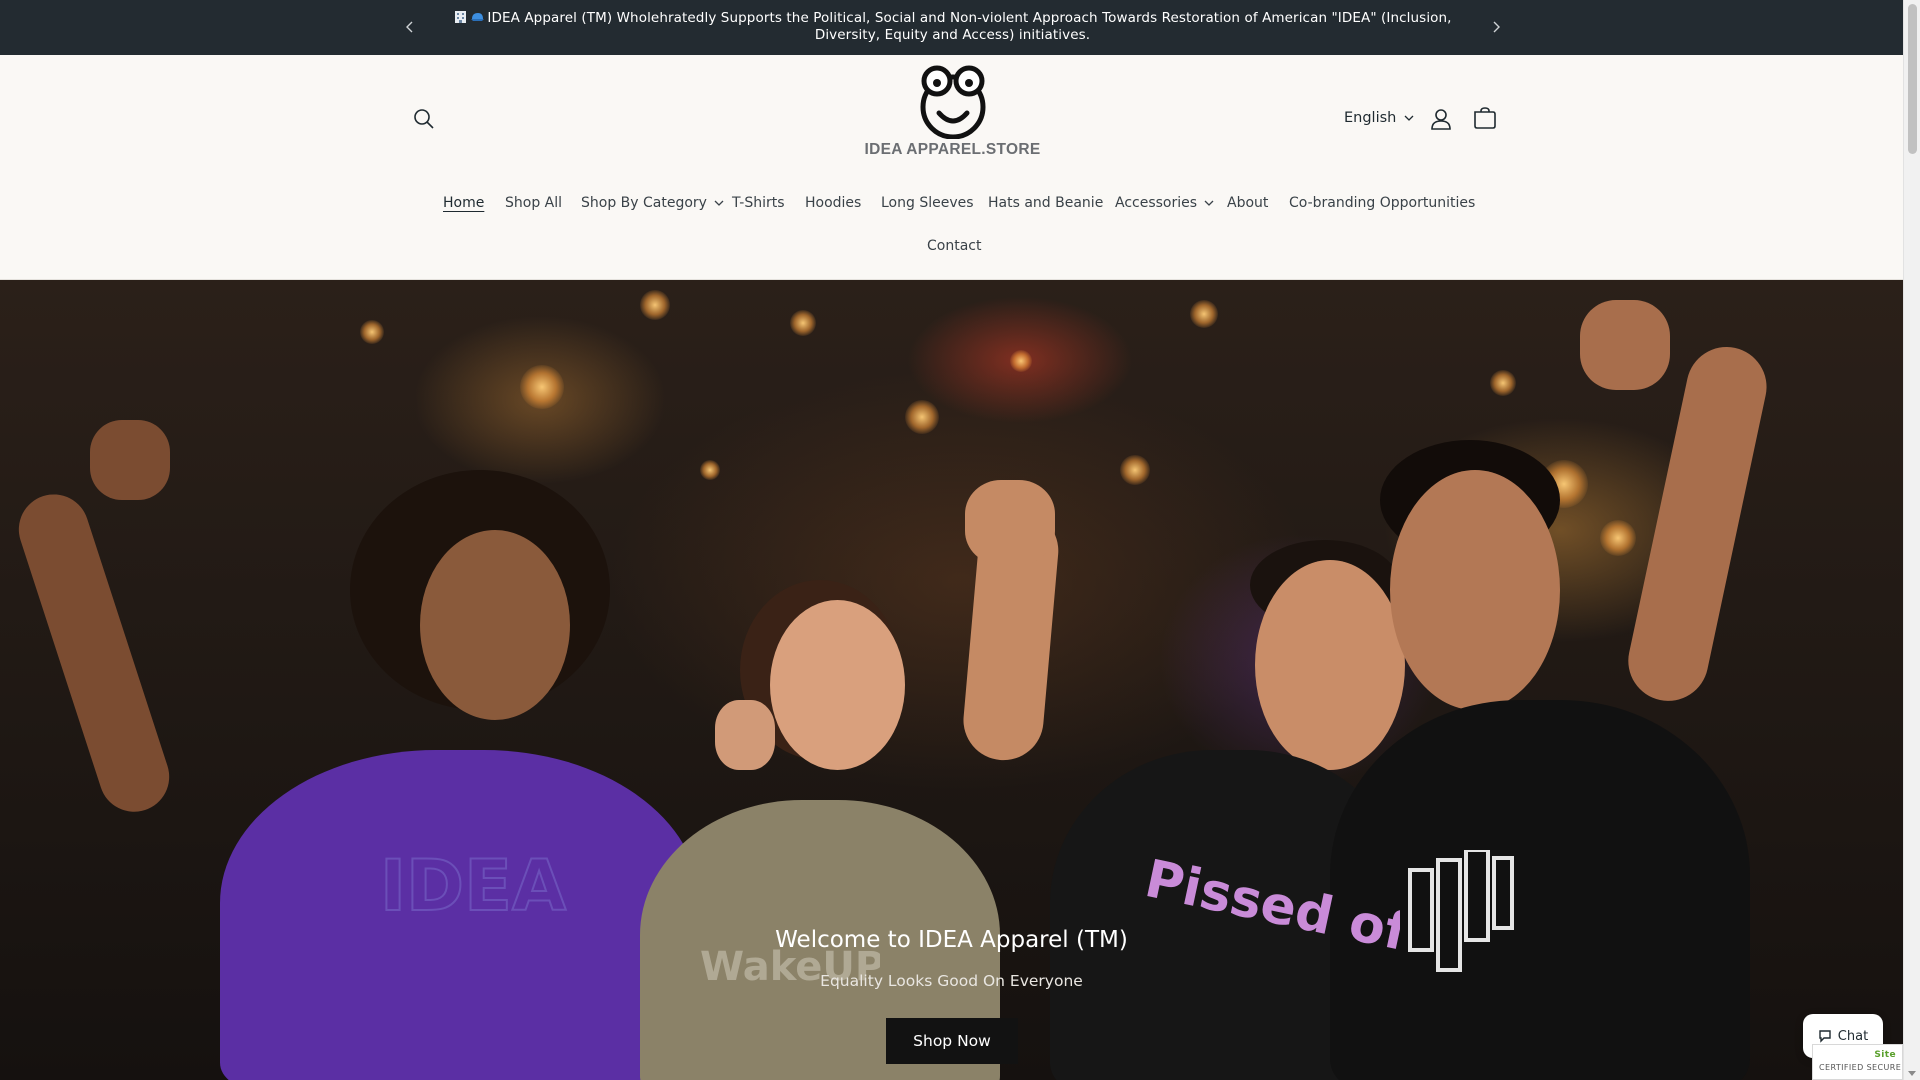 This screenshot has height=1080, width=1920. I want to click on scroll-down-arrow-icon, so click(1912, 1073).